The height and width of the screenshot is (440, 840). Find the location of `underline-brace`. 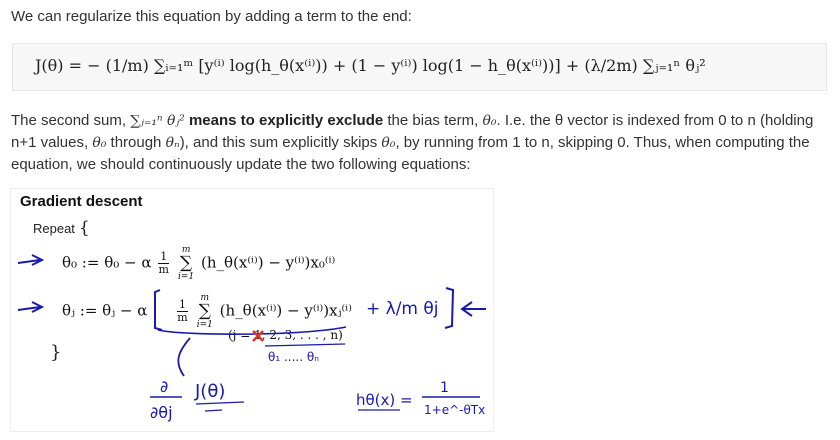

underline-brace is located at coordinates (252, 330).